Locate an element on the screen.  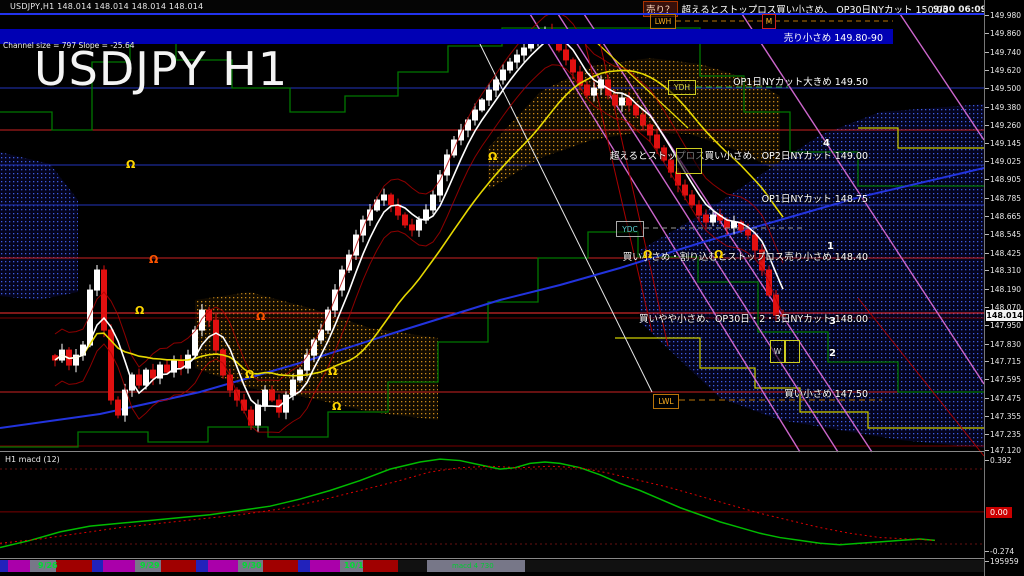
macd-signal-line is located at coordinates (468, 504).